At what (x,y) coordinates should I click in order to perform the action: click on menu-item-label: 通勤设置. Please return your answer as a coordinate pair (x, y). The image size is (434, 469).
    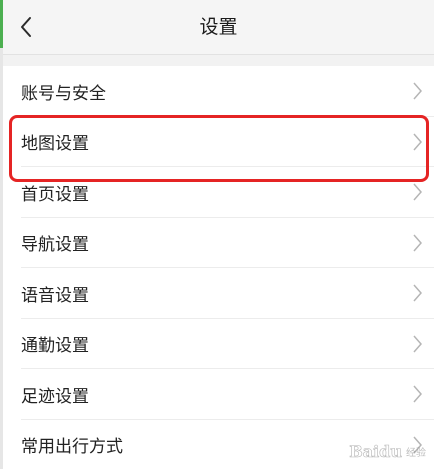
    Looking at the image, I should click on (55, 346).